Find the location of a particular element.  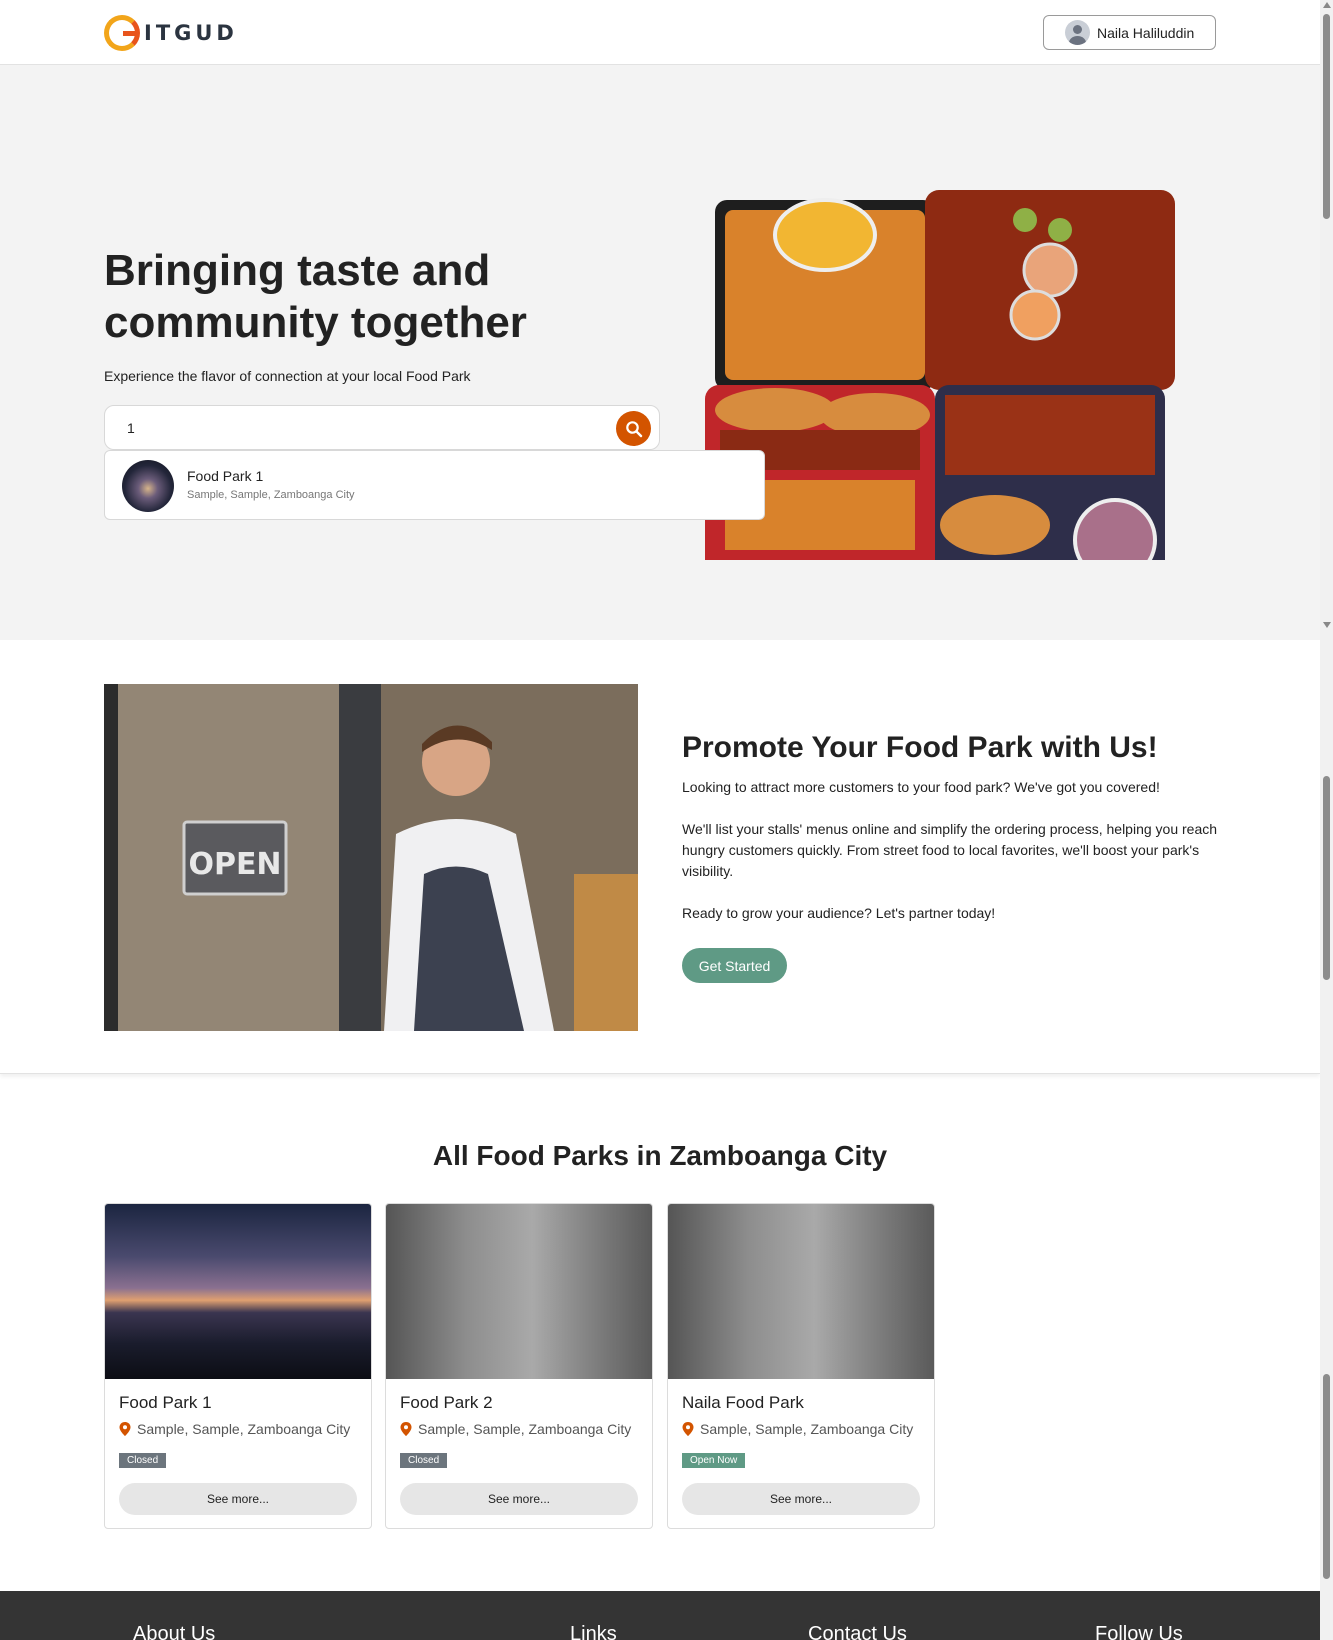

food-park-name: Food Park 2 is located at coordinates (446, 1402).